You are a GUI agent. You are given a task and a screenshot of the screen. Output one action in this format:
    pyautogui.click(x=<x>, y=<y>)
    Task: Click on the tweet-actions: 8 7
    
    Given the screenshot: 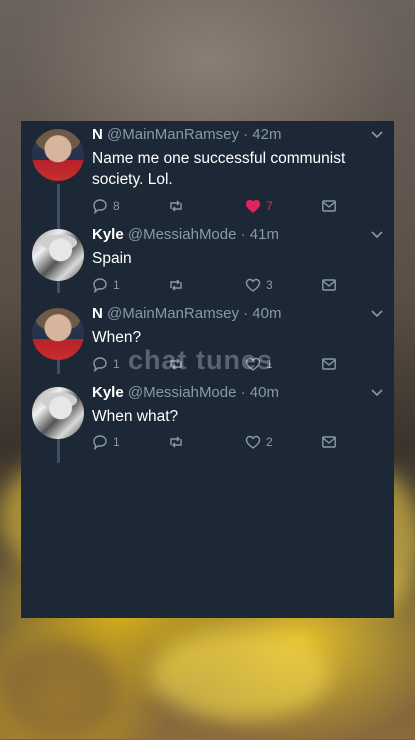 What is the action you would take?
    pyautogui.click(x=232, y=206)
    